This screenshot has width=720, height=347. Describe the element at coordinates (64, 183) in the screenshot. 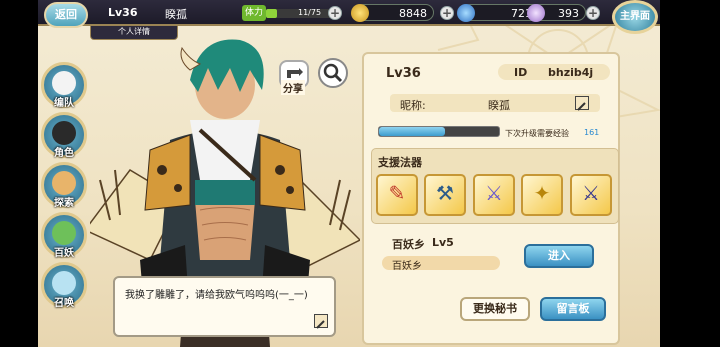

I see `scroll-icon` at that location.